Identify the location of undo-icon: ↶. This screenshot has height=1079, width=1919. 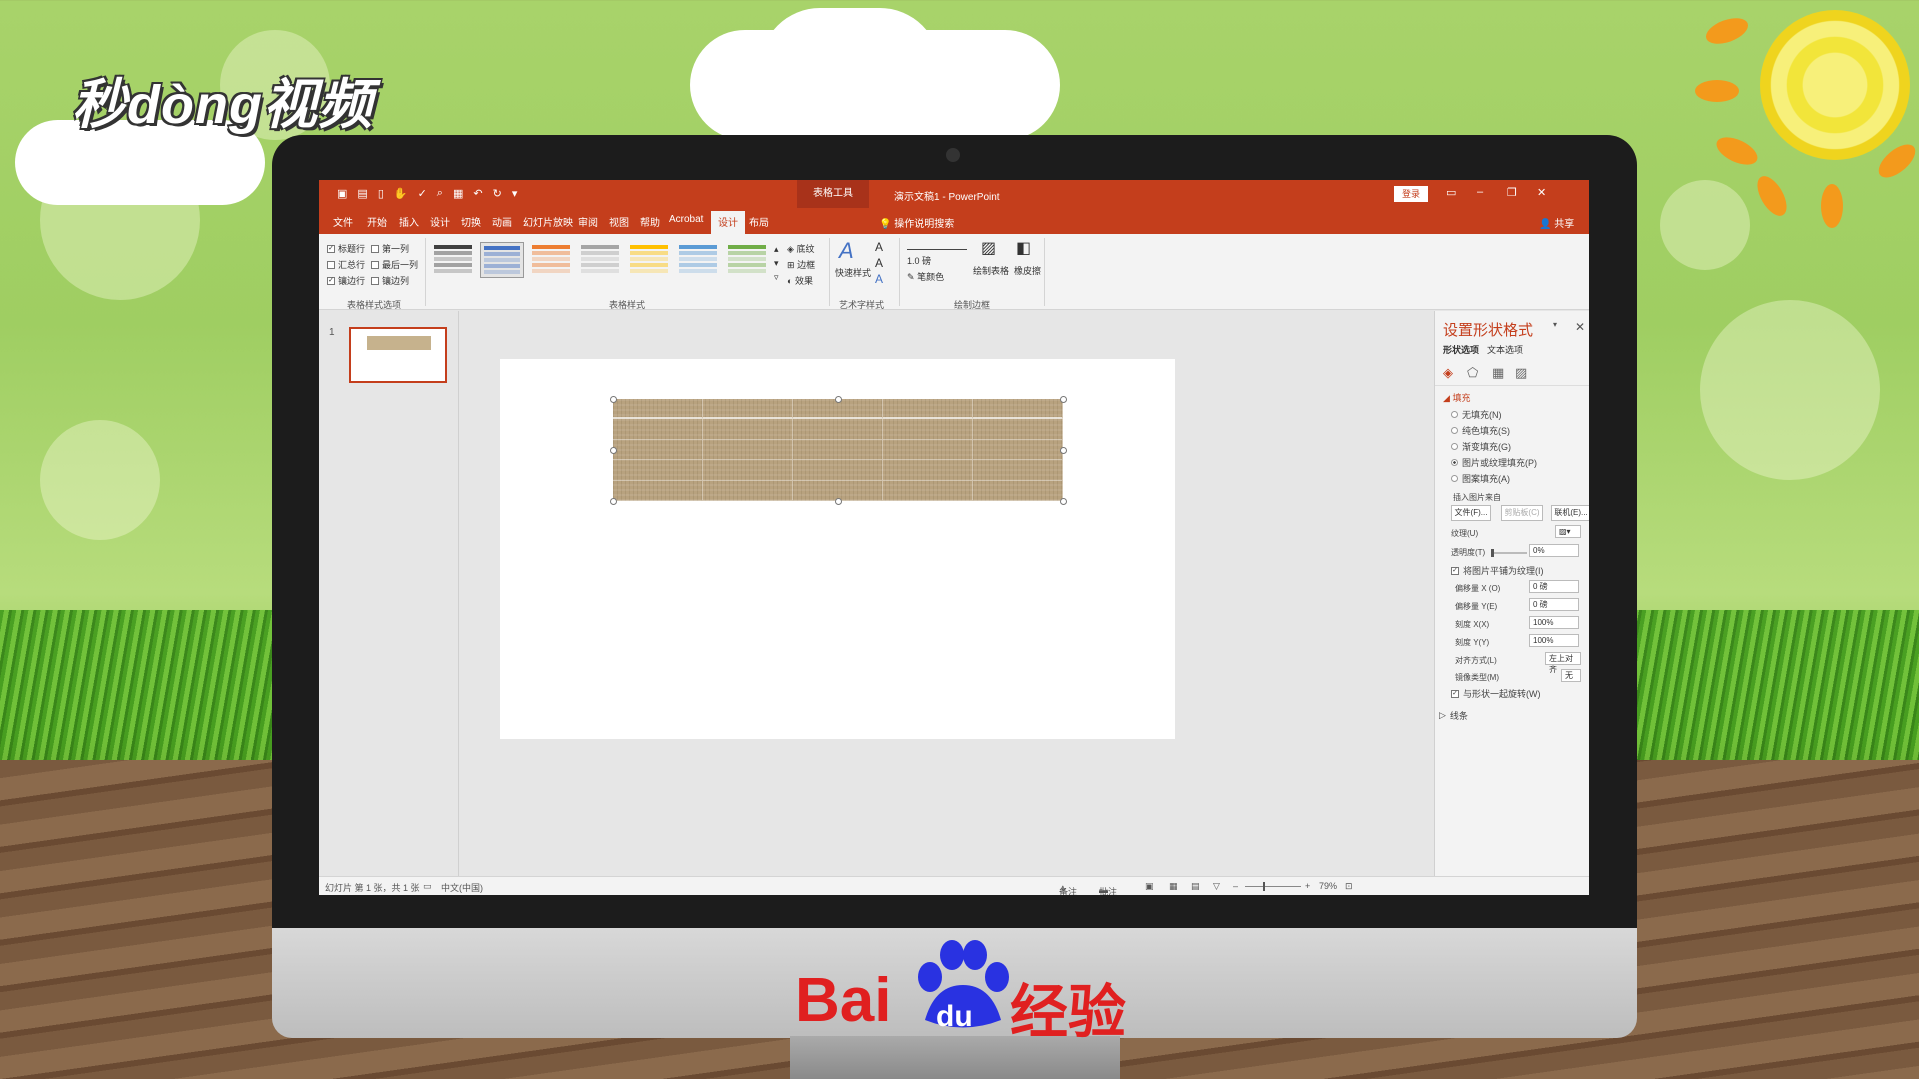
(477, 193).